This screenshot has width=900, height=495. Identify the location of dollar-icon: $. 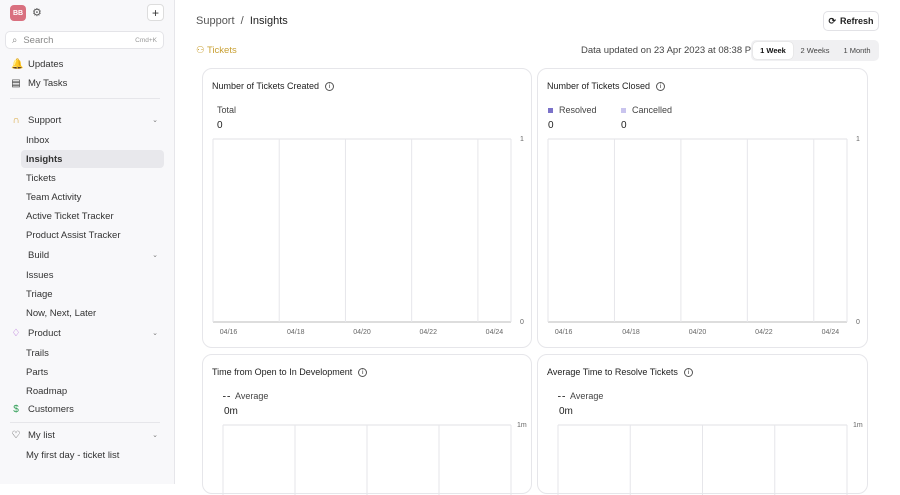
(16, 409).